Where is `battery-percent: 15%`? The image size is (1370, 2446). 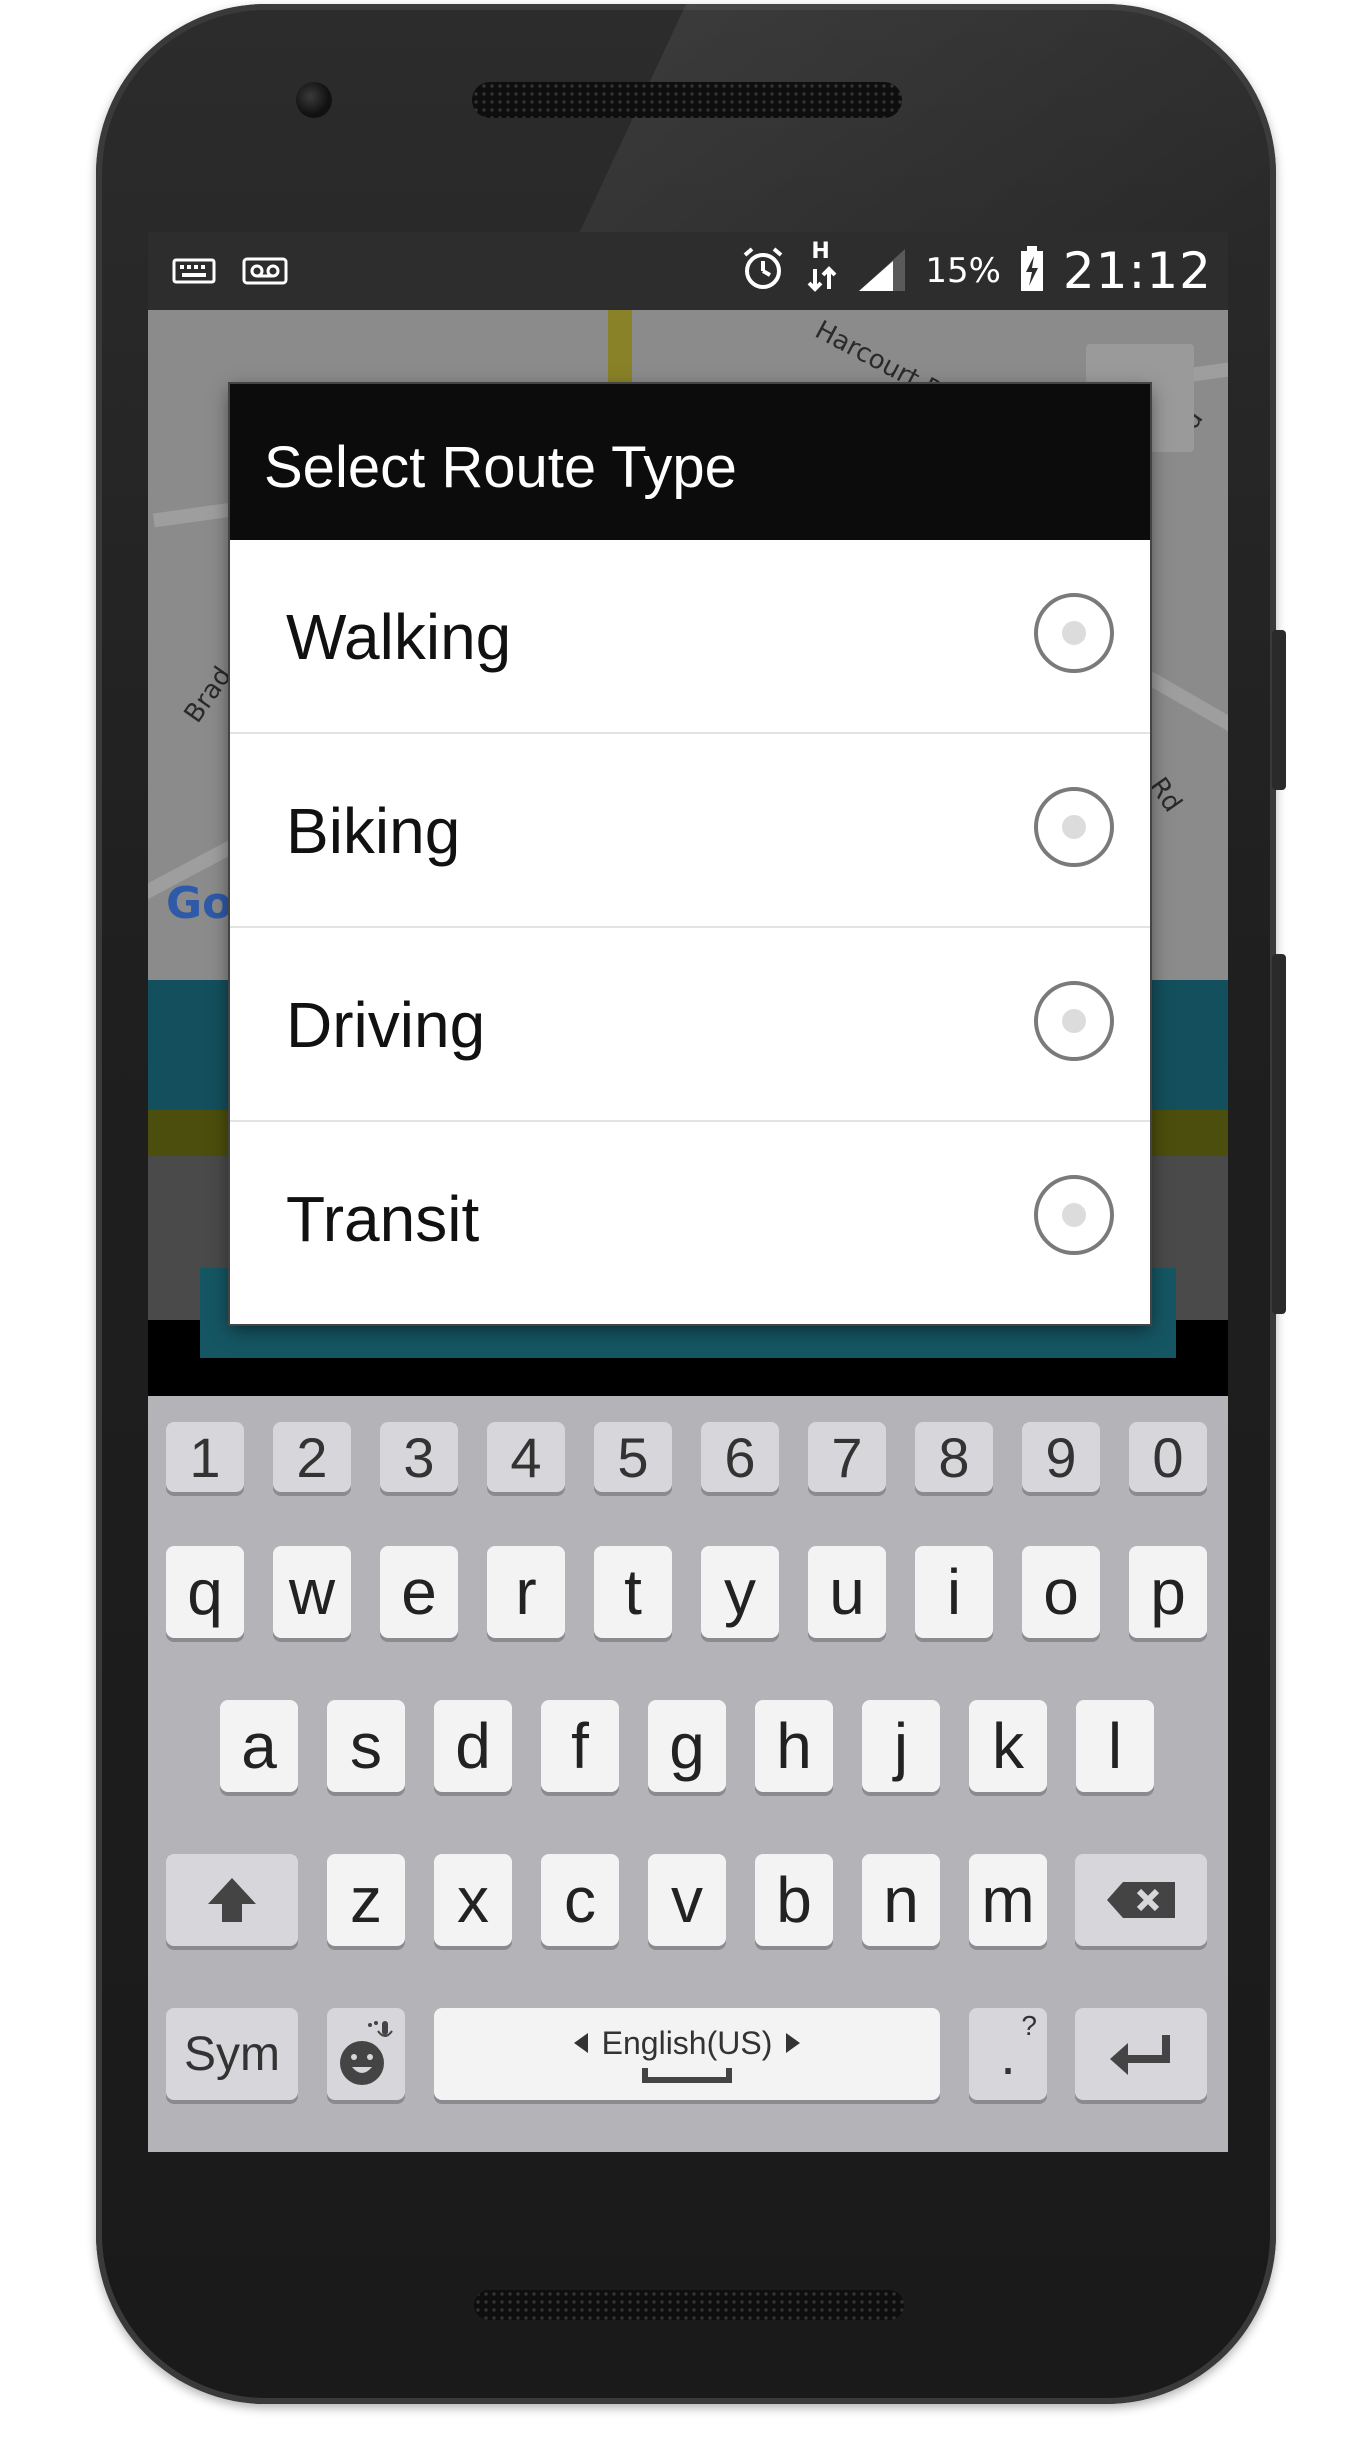 battery-percent: 15% is located at coordinates (963, 271).